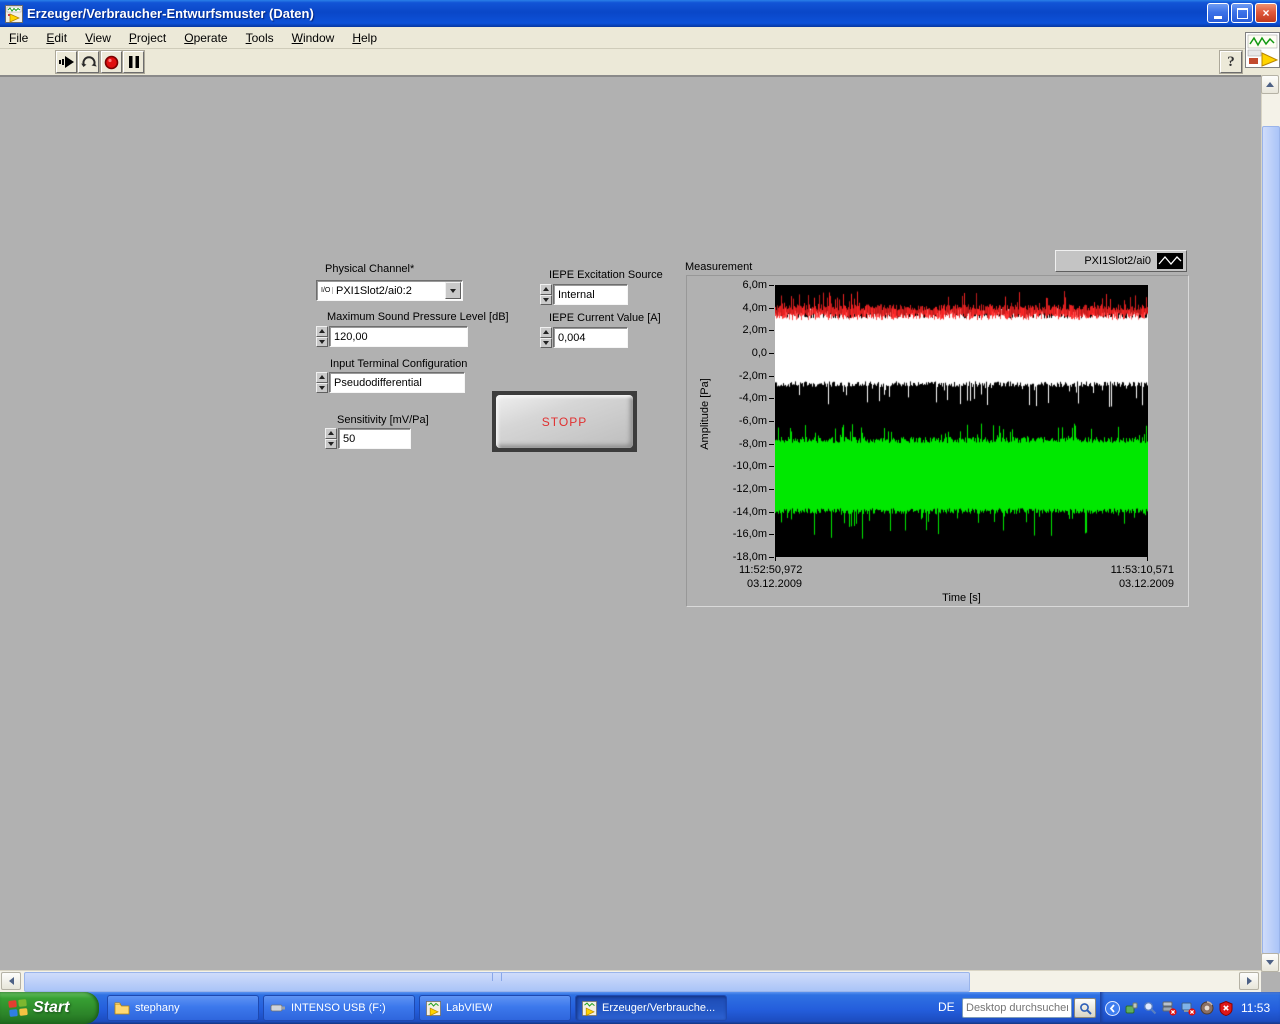  Describe the element at coordinates (1242, 13) in the screenshot. I see `restore-button` at that location.